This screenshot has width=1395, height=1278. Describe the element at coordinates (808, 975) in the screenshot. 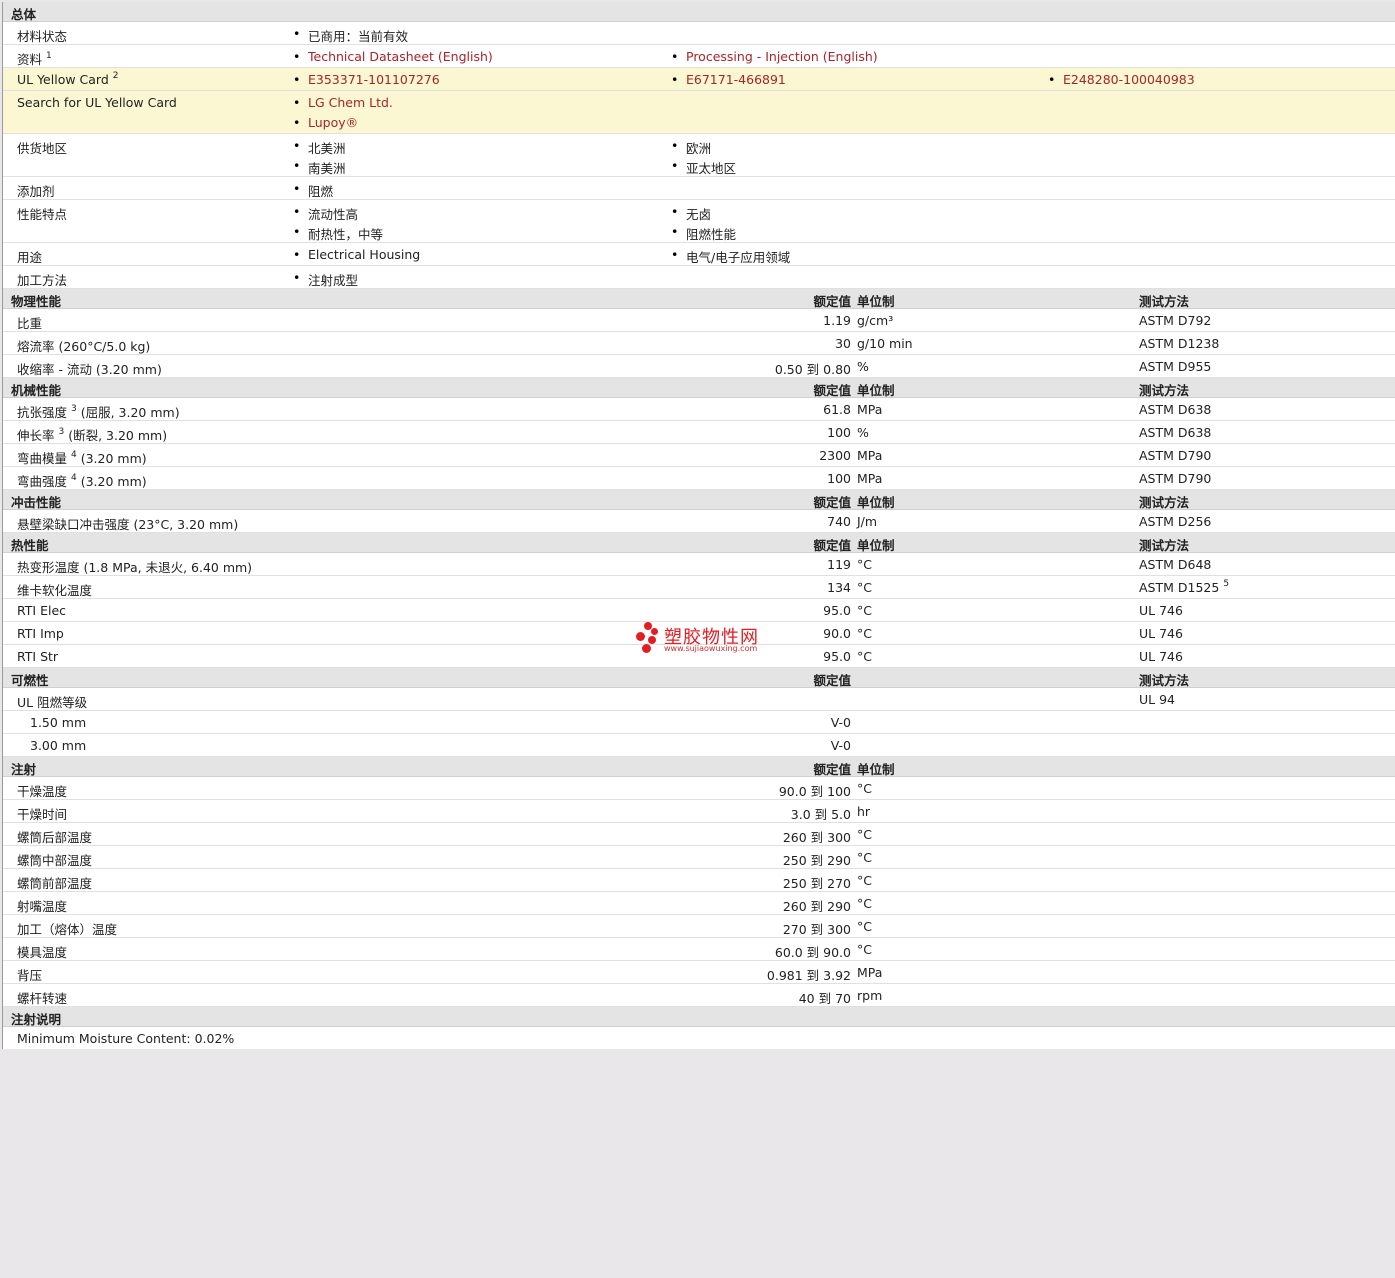

I see `property-value: 0.981 到 3.92` at that location.